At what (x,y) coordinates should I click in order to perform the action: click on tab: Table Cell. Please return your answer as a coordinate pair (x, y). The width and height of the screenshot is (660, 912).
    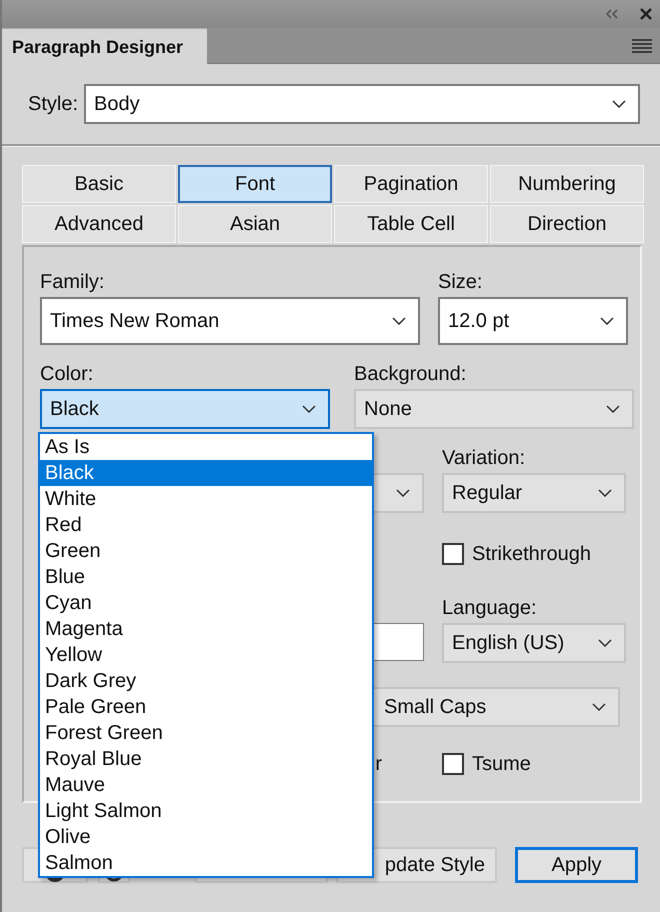
    Looking at the image, I should click on (411, 224).